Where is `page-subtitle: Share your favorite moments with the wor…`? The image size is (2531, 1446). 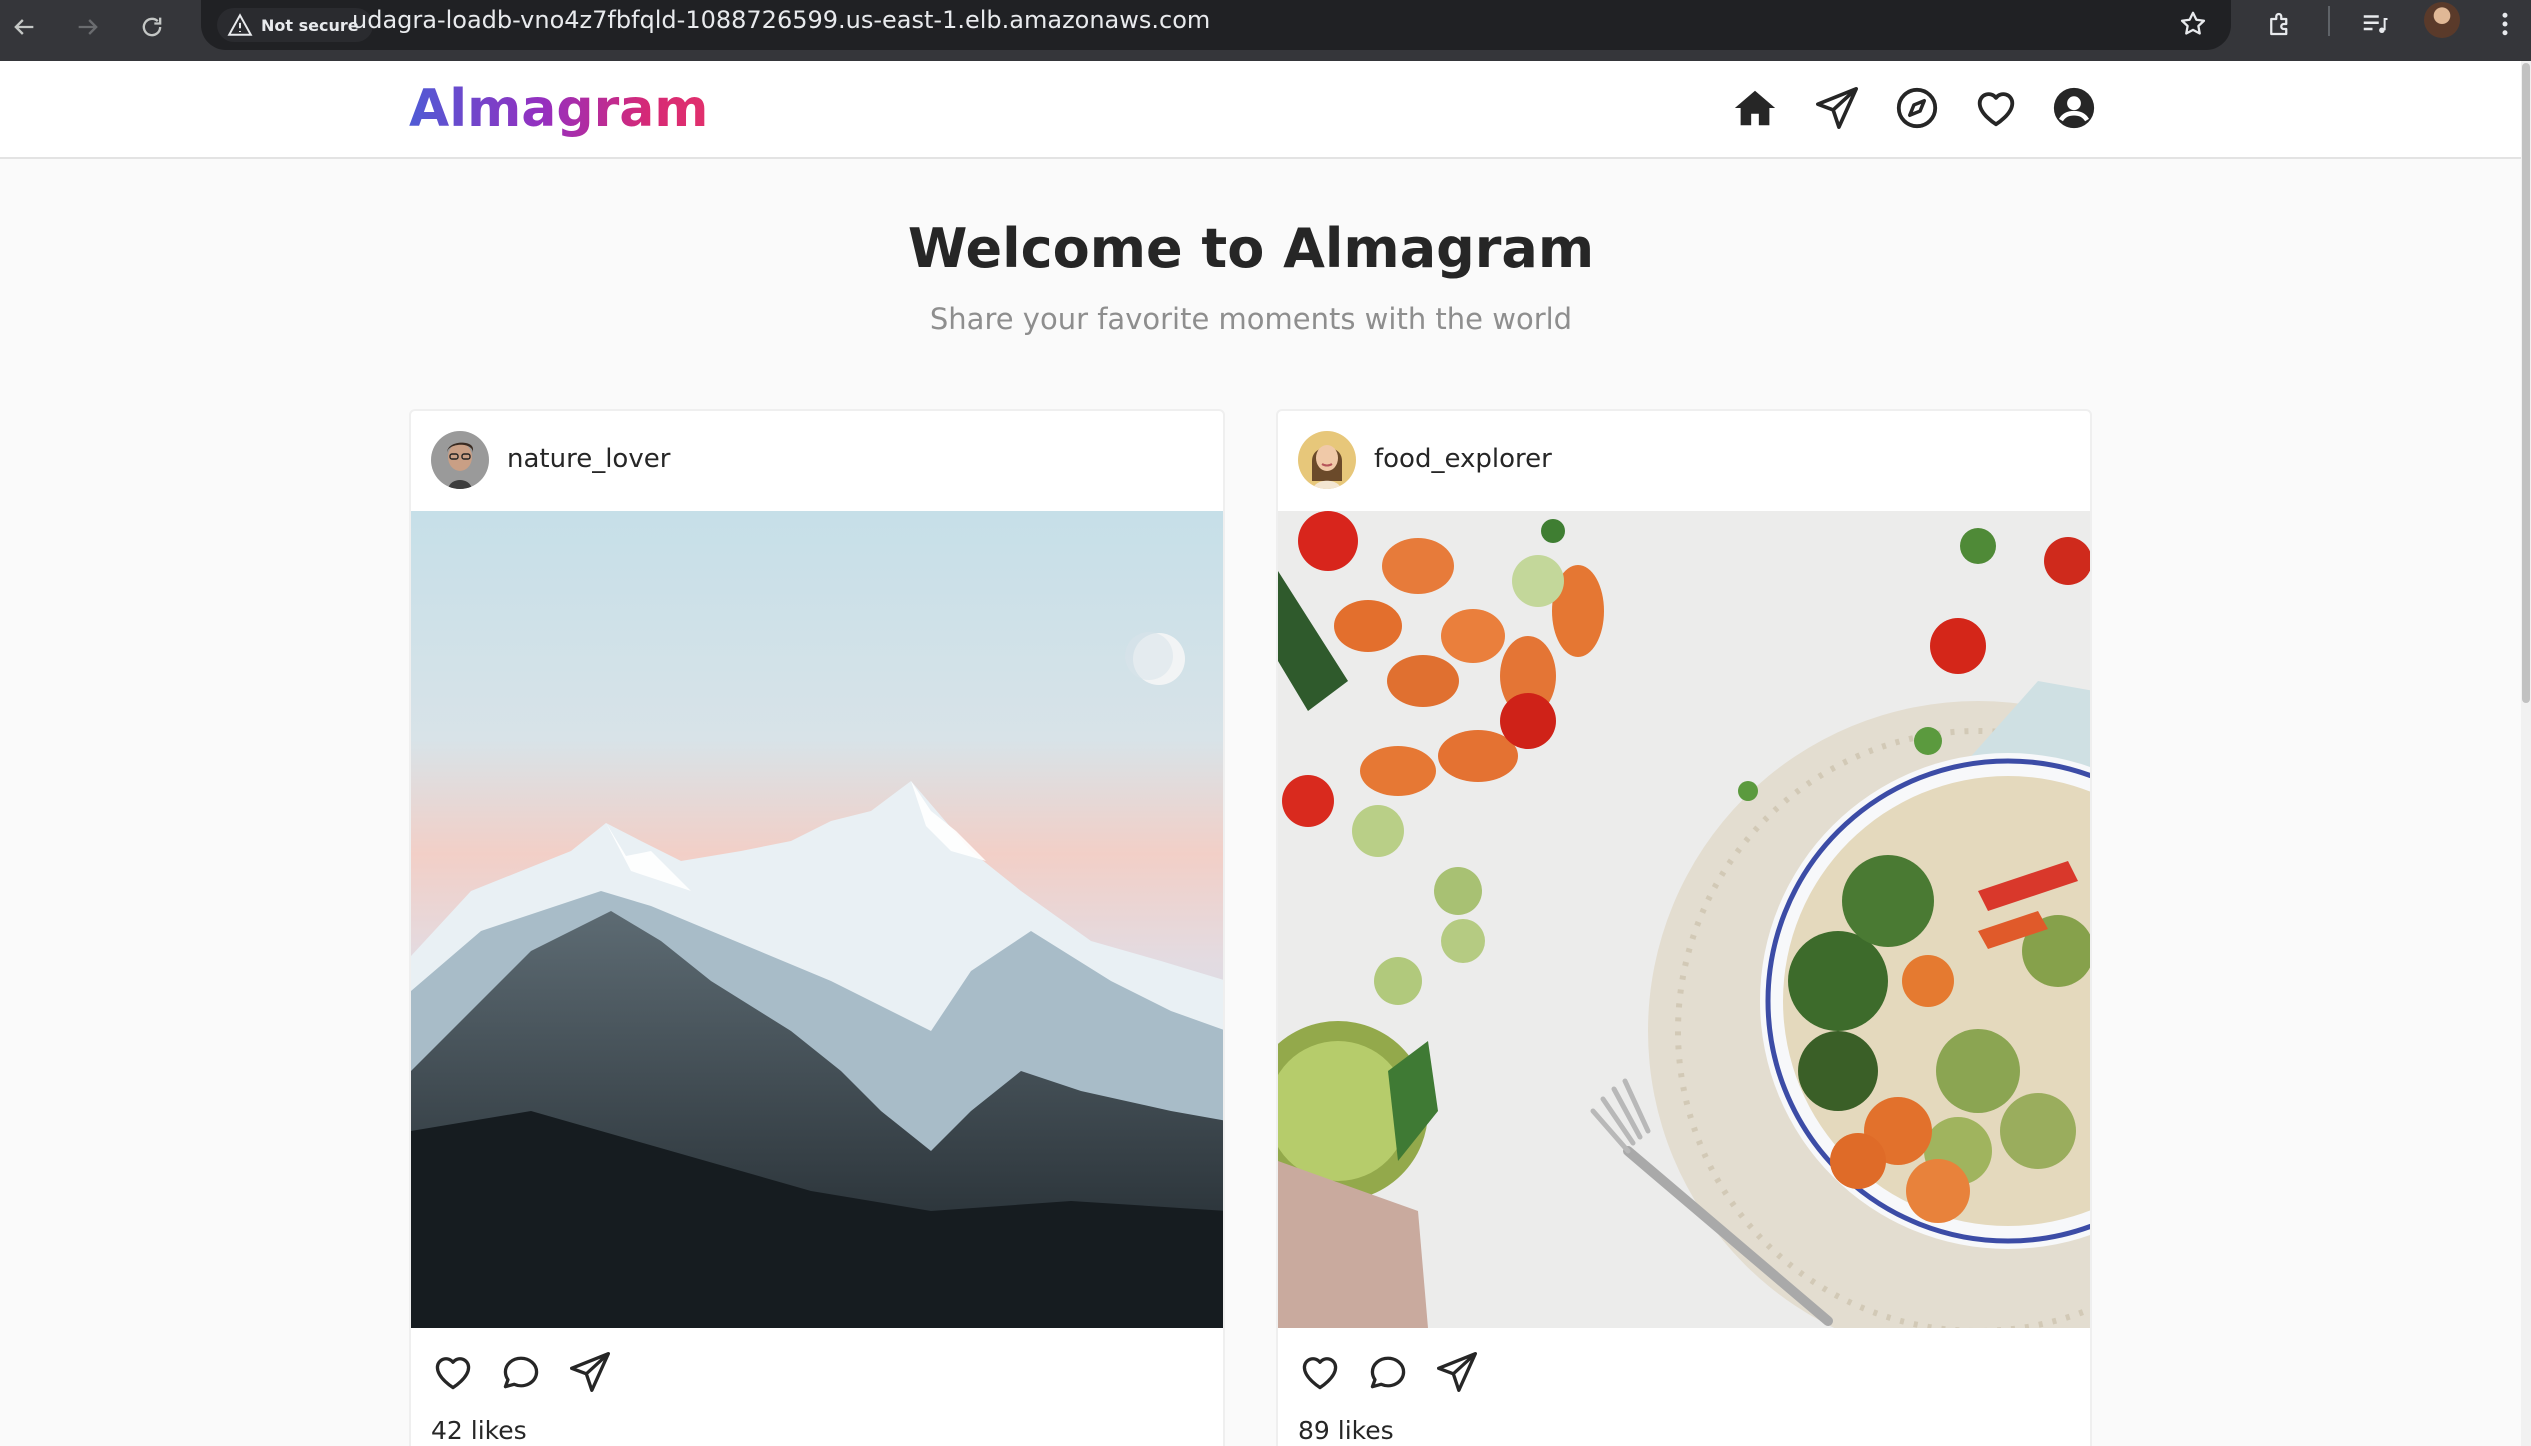 page-subtitle: Share your favorite moments with the wor… is located at coordinates (1251, 319).